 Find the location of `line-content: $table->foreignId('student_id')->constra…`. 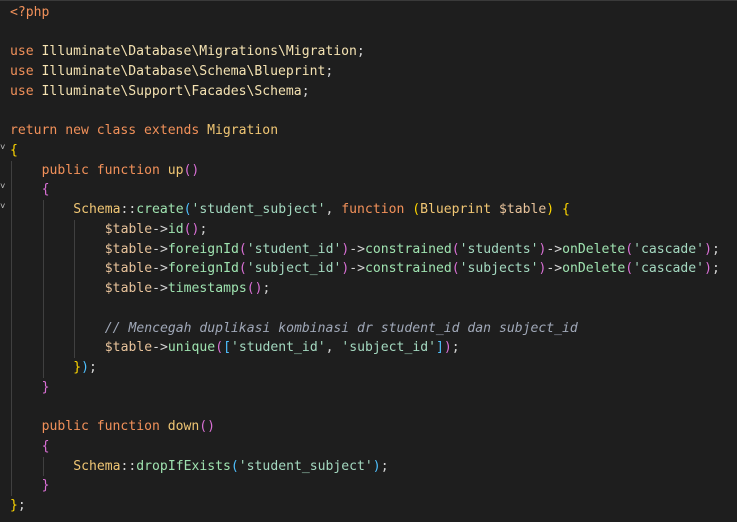

line-content: $table->foreignId('student_id')->constra… is located at coordinates (412, 250).